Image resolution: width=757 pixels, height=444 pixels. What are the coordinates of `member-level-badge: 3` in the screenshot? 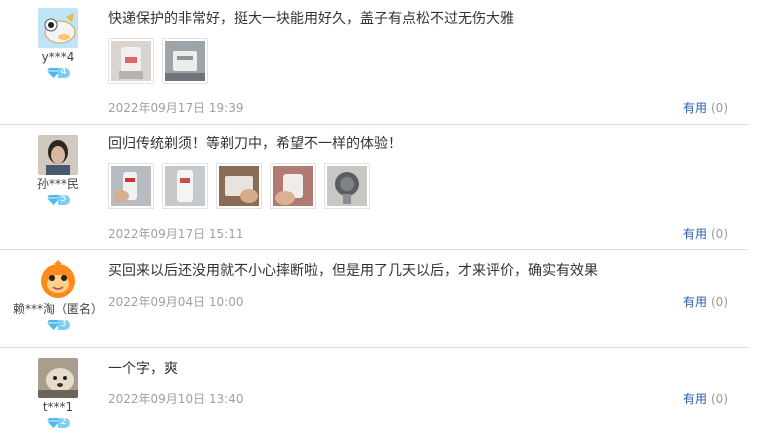 It's located at (58, 325).